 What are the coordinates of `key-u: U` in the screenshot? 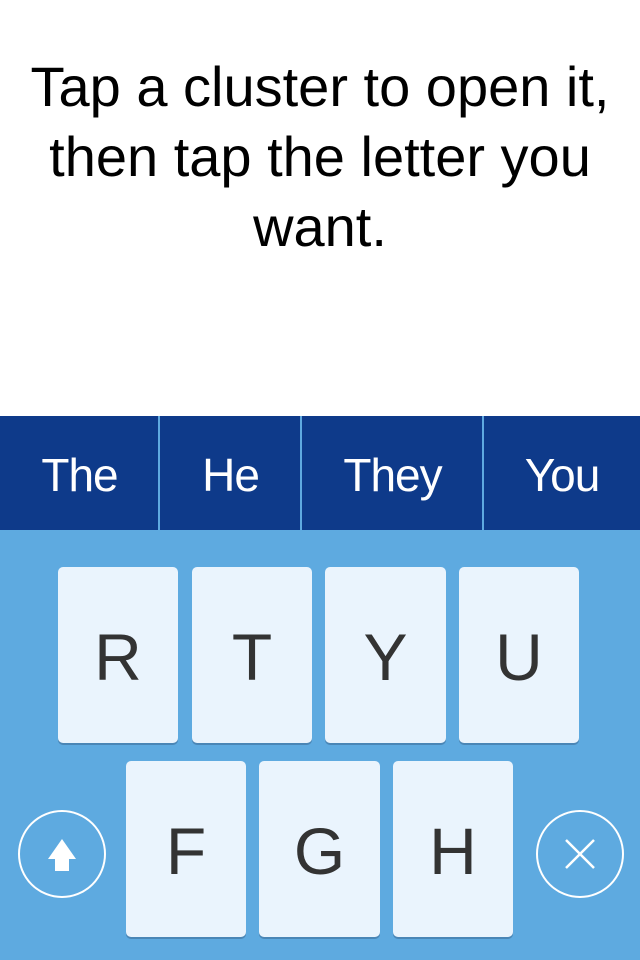 It's located at (519, 655).